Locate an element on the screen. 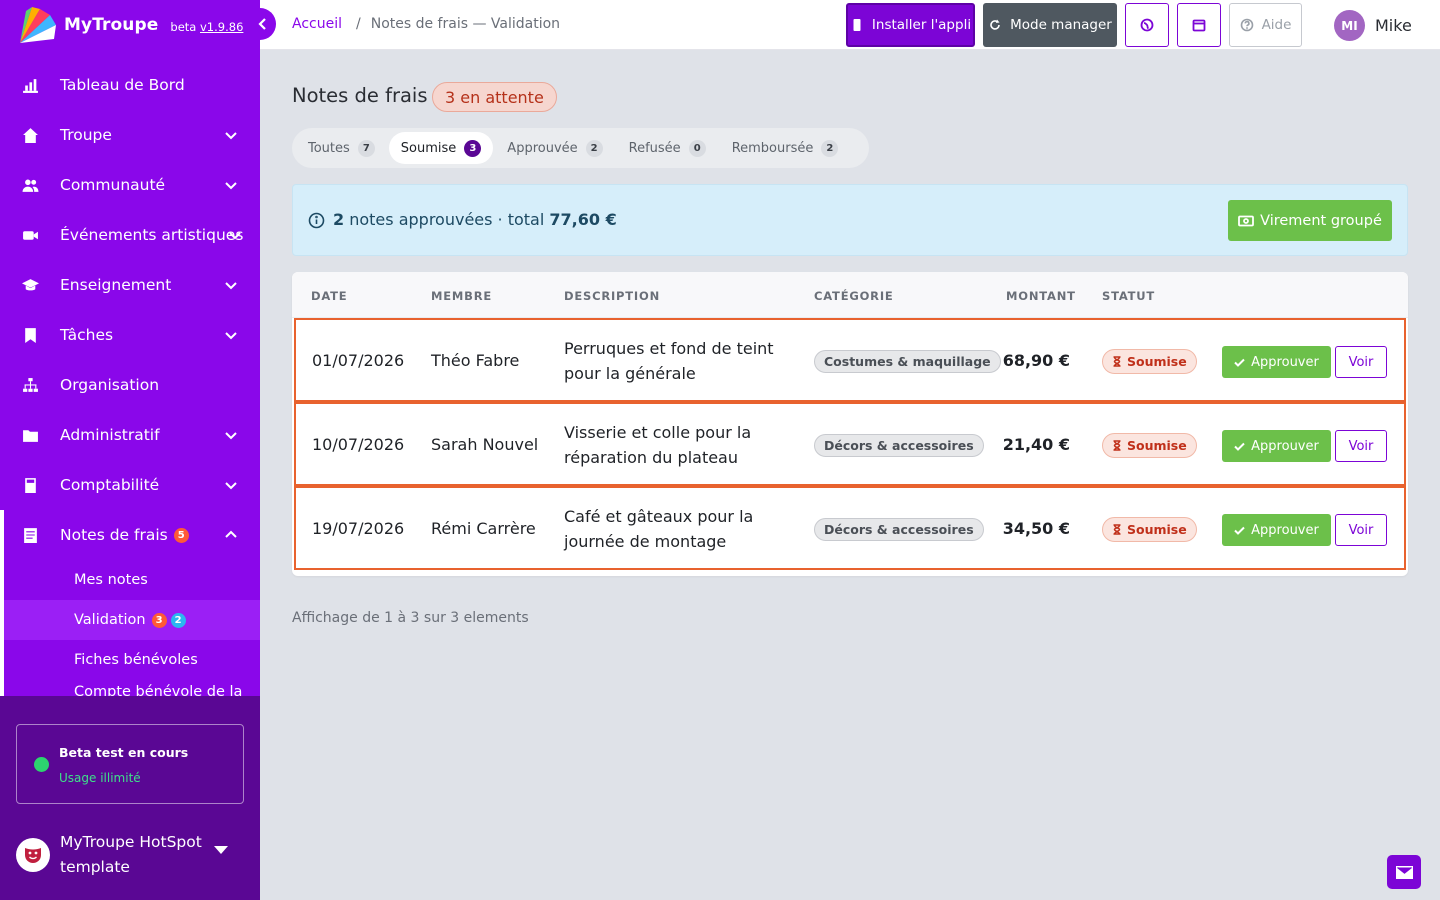 Image resolution: width=1440 pixels, height=900 pixels. tab-approuvee: Approuvée 2 is located at coordinates (554, 148).